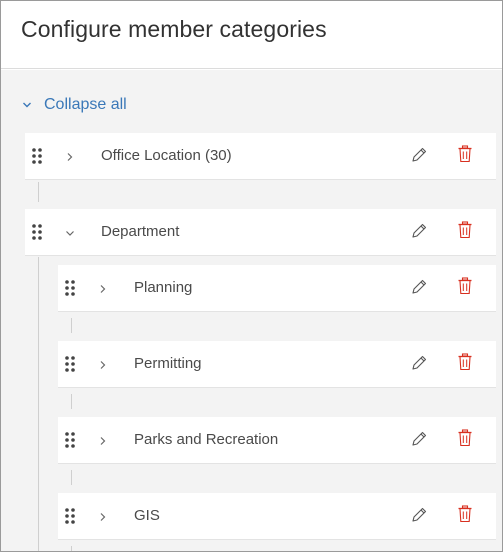  Describe the element at coordinates (168, 363) in the screenshot. I see `subcategory-label: Permitting` at that location.